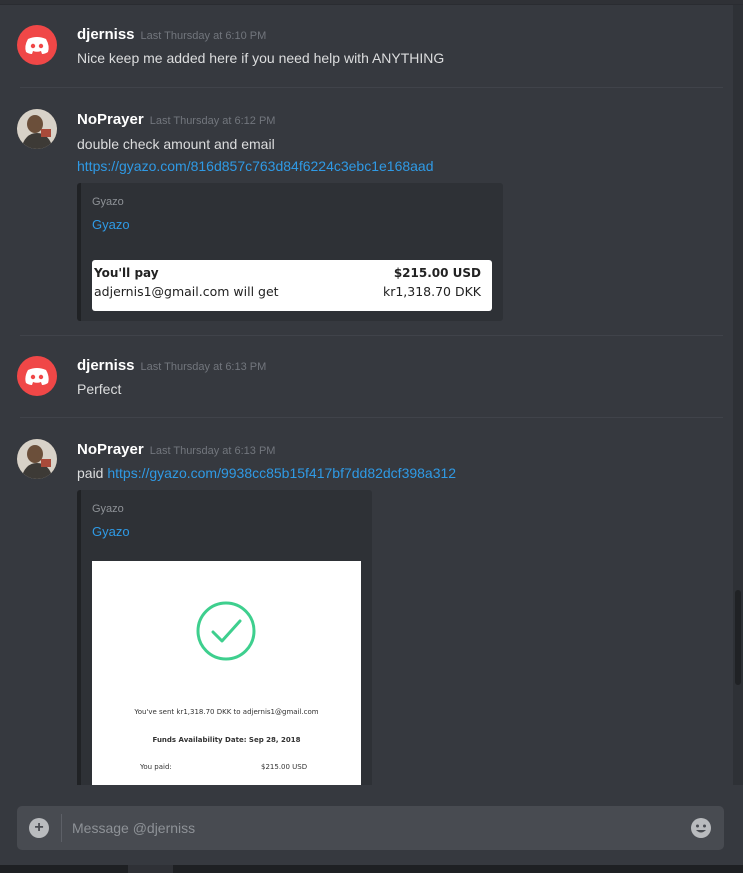  I want to click on taskbar-segment, so click(150, 869).